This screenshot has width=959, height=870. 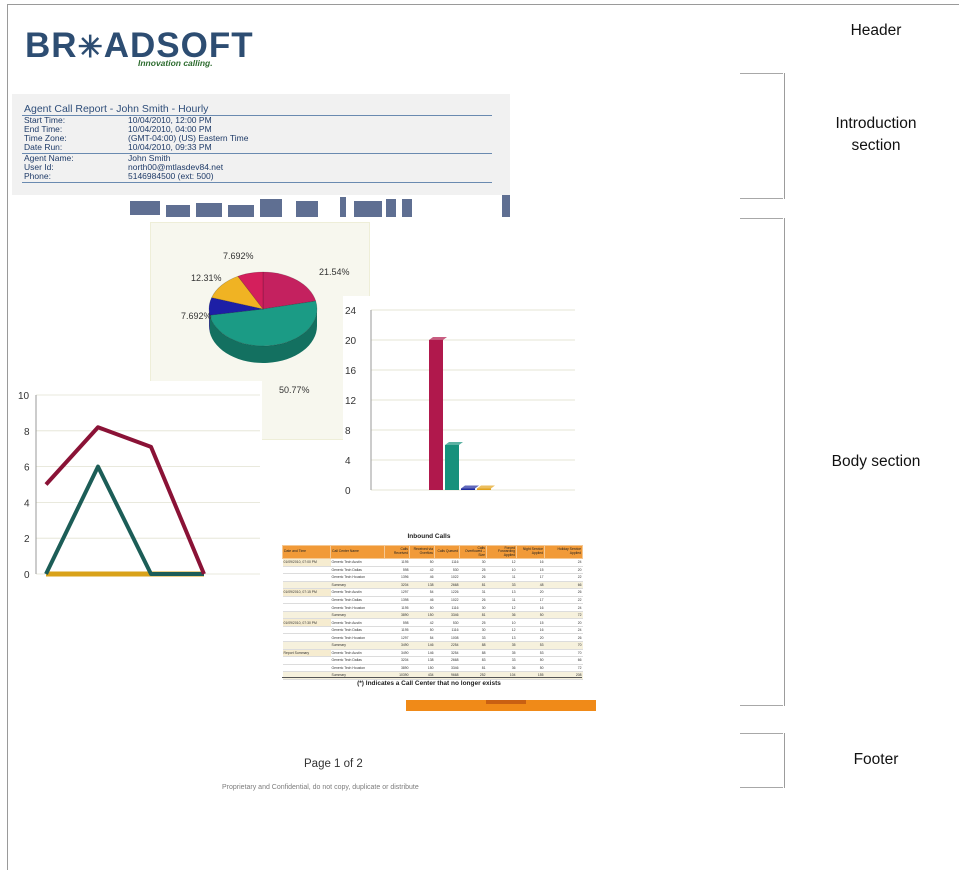 What do you see at coordinates (447, 585) in the screenshot?
I see `table-cell: 2668` at bounding box center [447, 585].